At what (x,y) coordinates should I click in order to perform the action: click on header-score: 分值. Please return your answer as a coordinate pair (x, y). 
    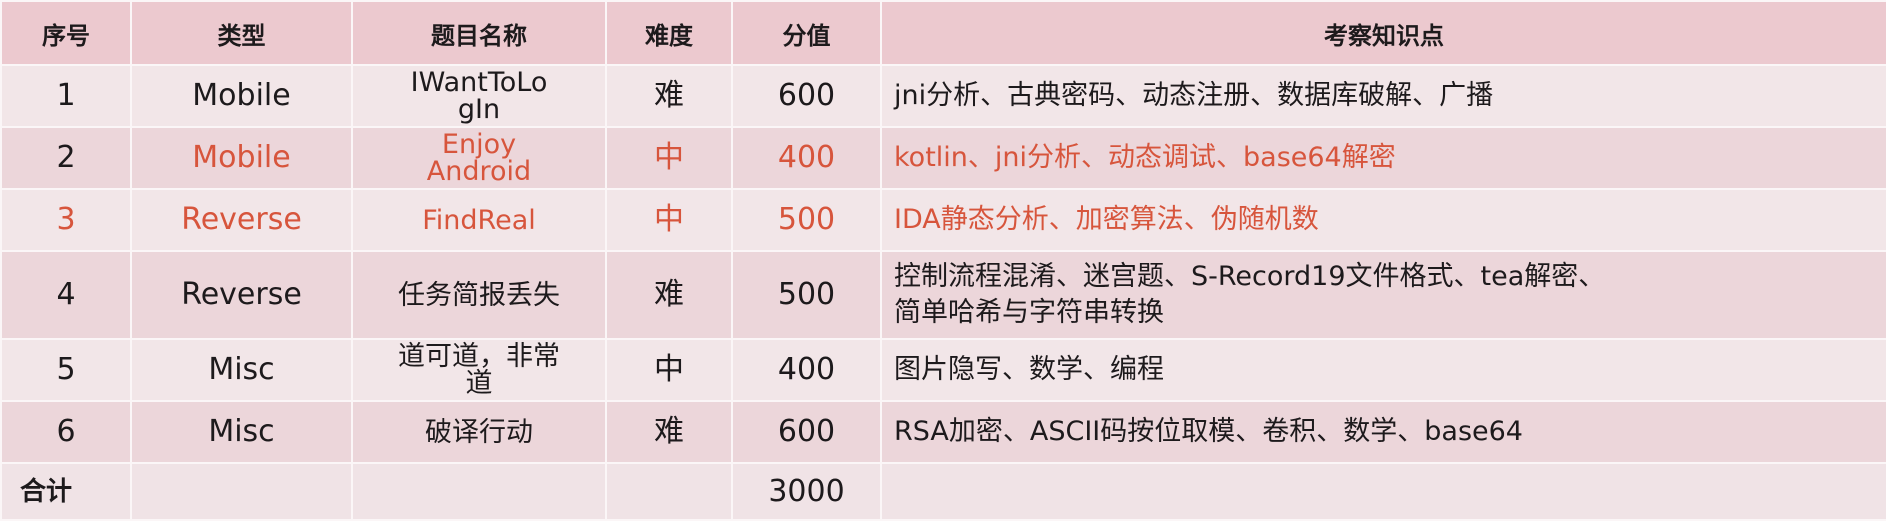
    Looking at the image, I should click on (806, 33).